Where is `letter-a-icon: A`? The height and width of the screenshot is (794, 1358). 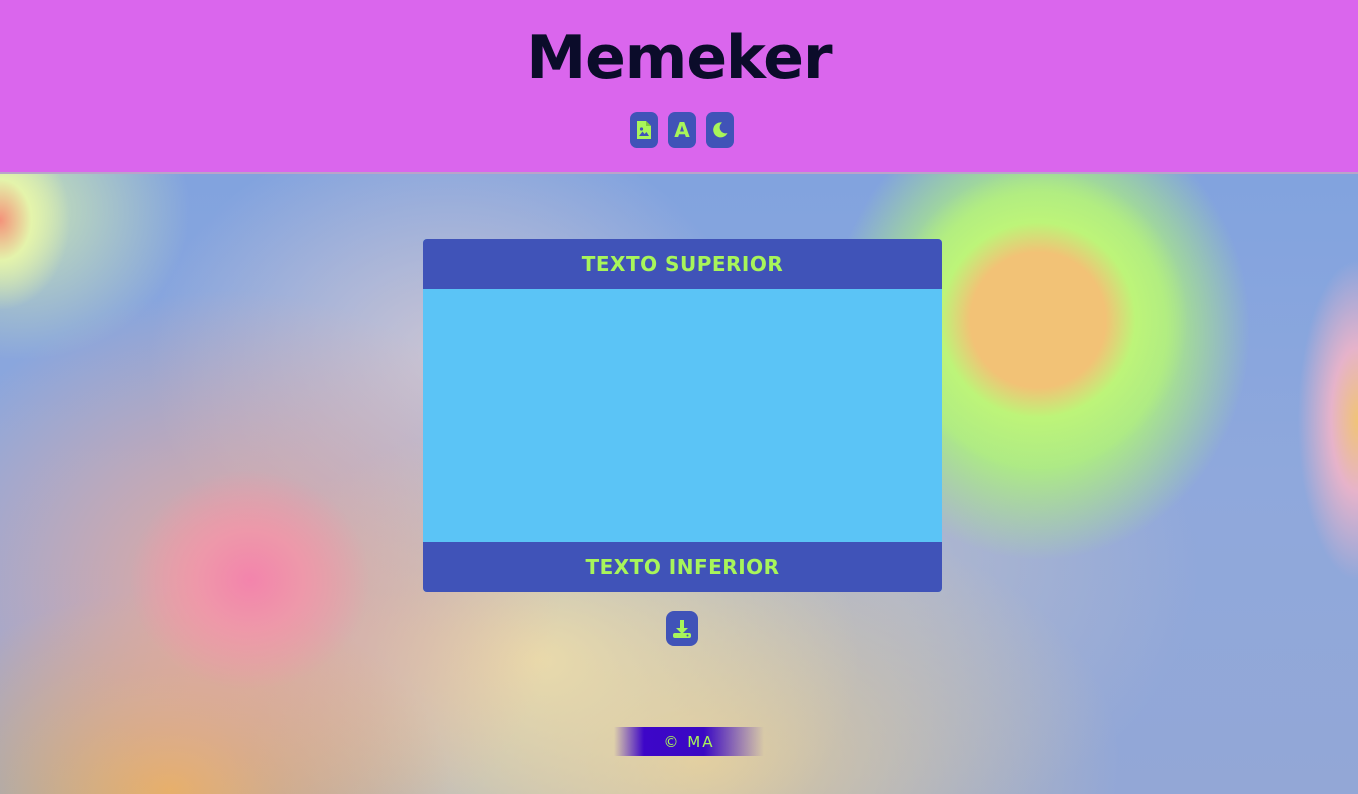 letter-a-icon: A is located at coordinates (682, 130).